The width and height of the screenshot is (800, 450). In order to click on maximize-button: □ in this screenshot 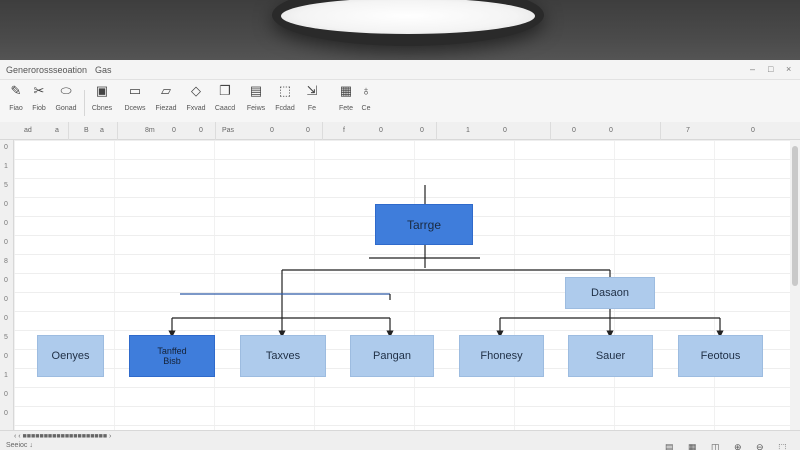, I will do `click(770, 69)`.